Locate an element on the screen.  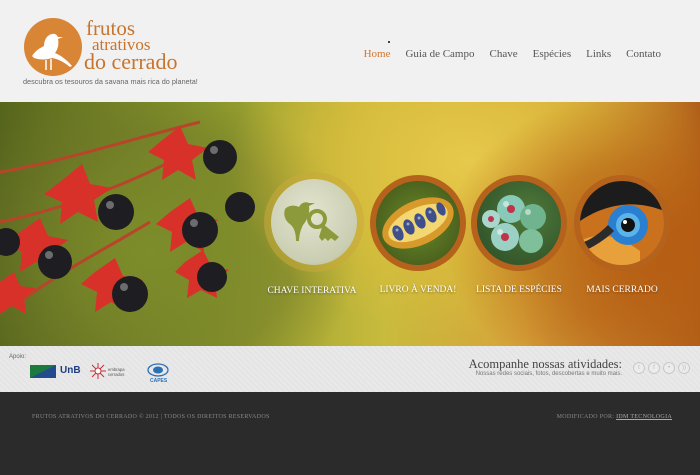
footer-credit: MODIFICADO POR: IDM TECNOLOGIA is located at coordinates (614, 417).